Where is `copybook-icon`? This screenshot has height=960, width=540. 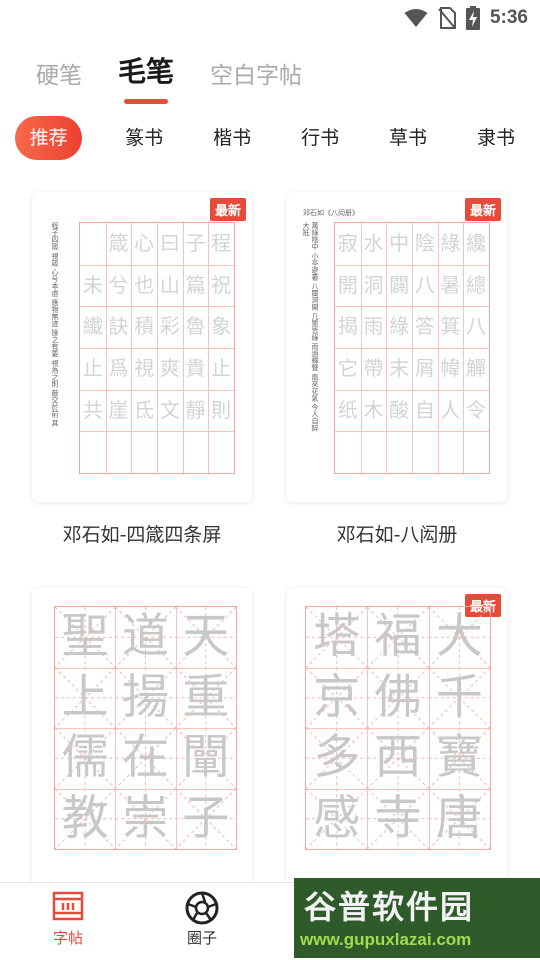
copybook-icon is located at coordinates (68, 906).